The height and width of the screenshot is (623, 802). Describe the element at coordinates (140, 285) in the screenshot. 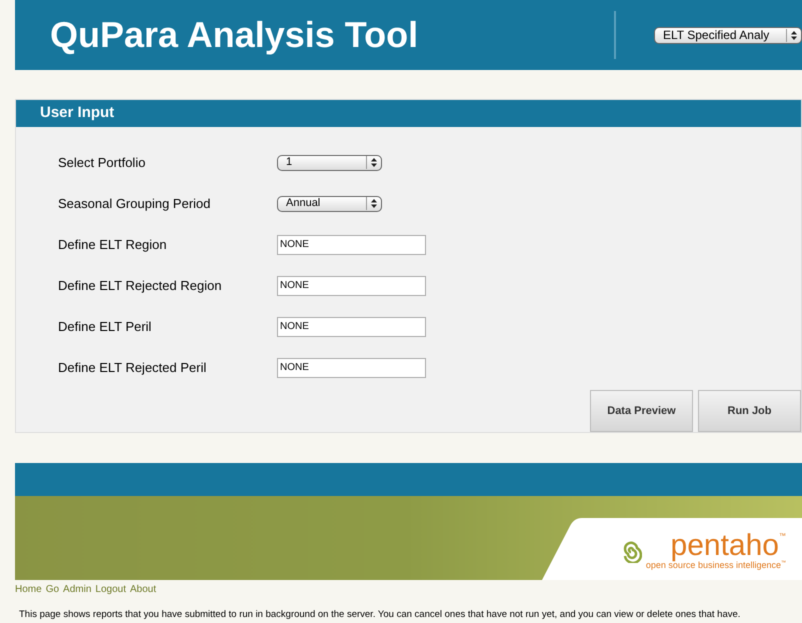

I see `field-label: Define ELT Rejected Region` at that location.